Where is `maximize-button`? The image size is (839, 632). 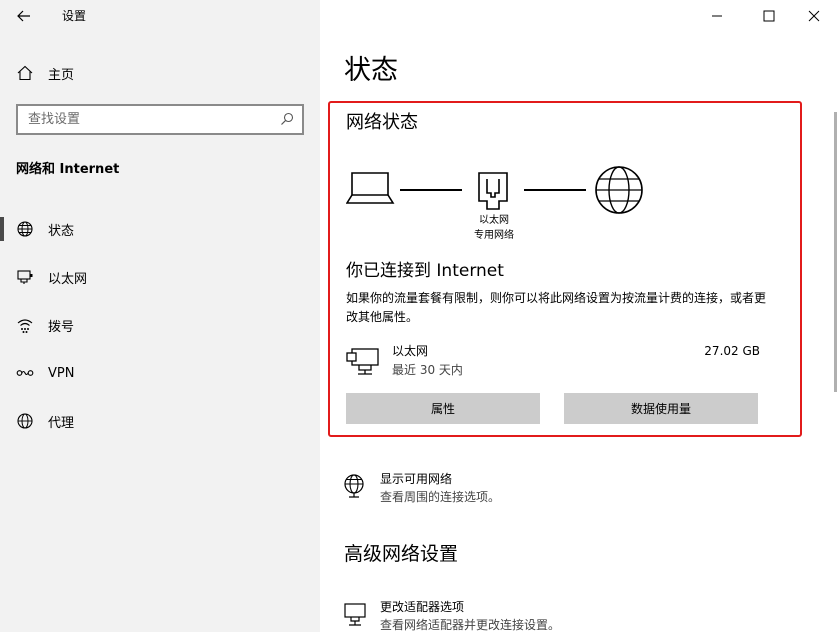 maximize-button is located at coordinates (769, 16).